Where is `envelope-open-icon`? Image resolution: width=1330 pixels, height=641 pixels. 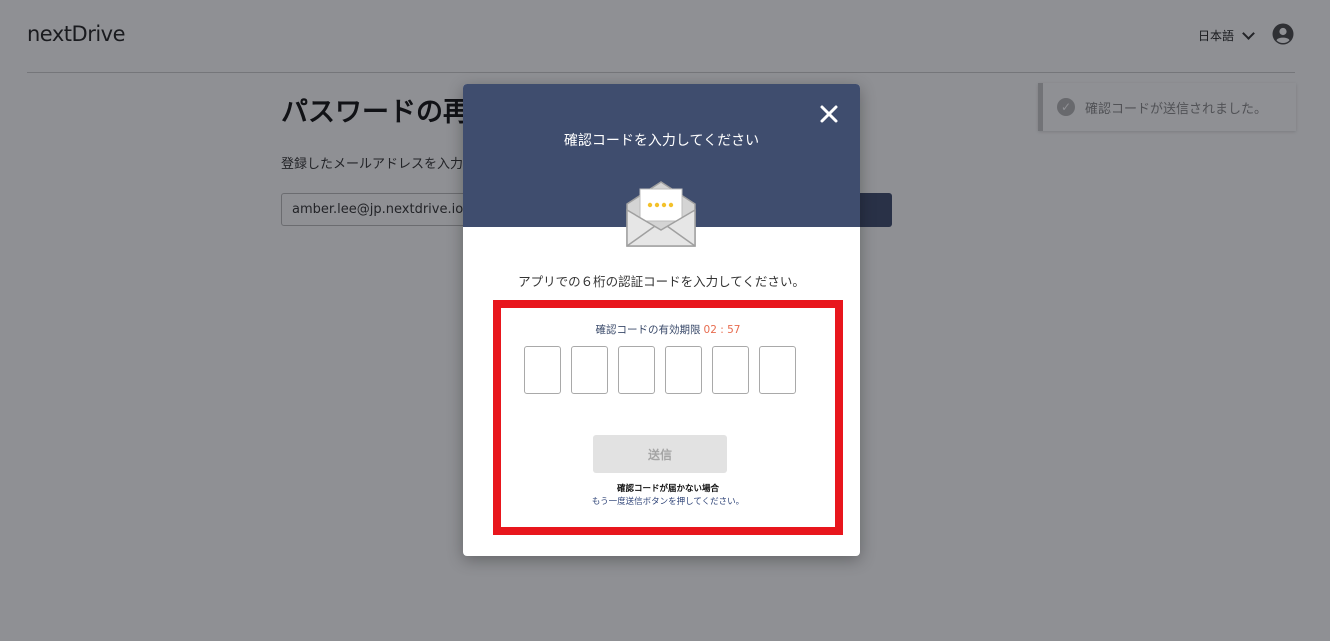
envelope-open-icon is located at coordinates (661, 214).